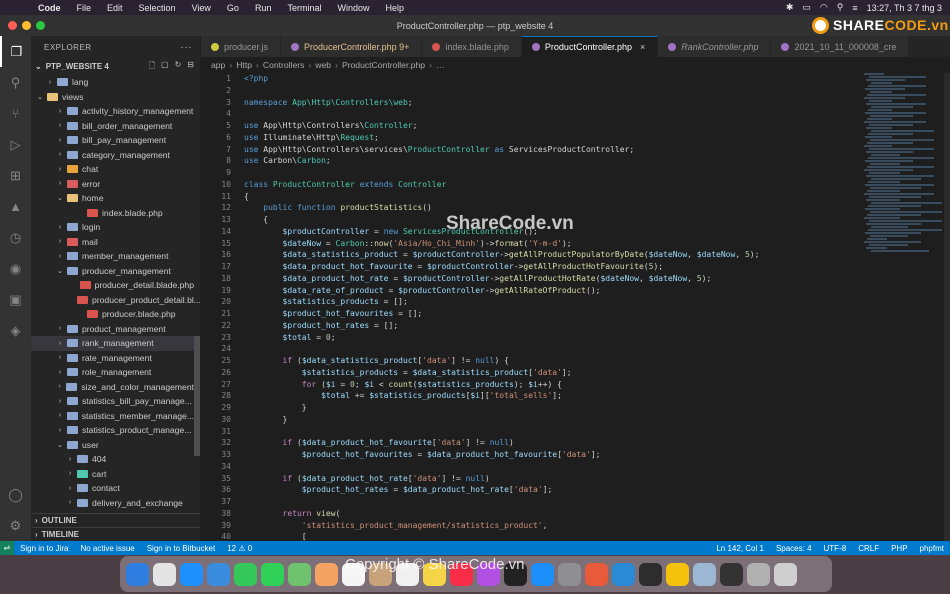  I want to click on sidebar-scrollbar, so click(197, 396).